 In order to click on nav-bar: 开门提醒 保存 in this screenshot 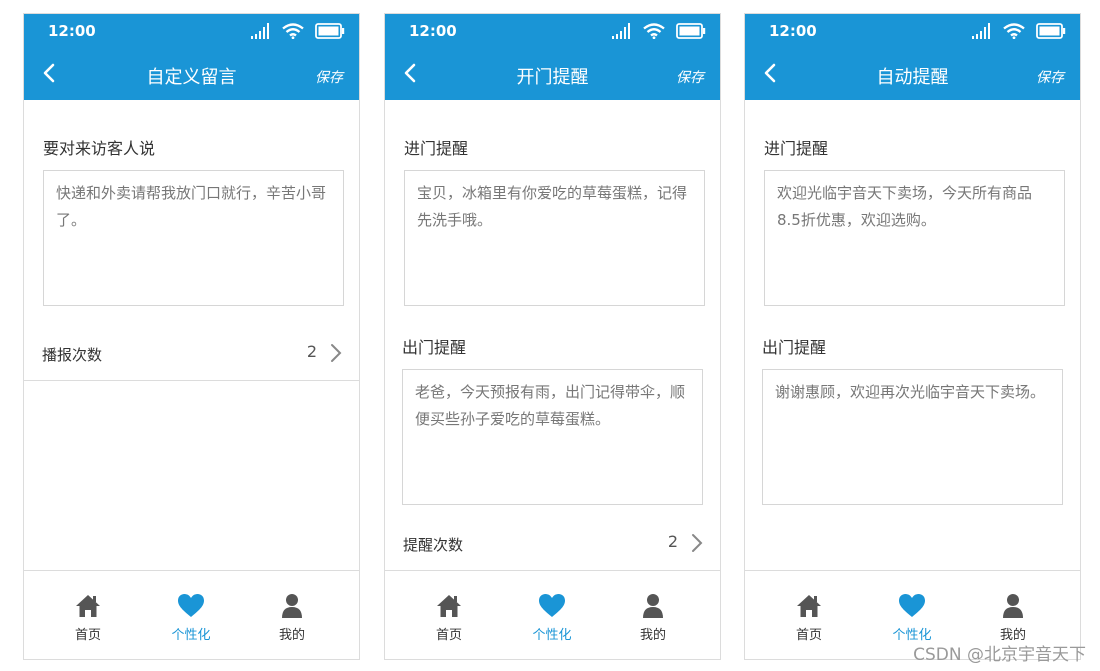, I will do `click(552, 74)`.